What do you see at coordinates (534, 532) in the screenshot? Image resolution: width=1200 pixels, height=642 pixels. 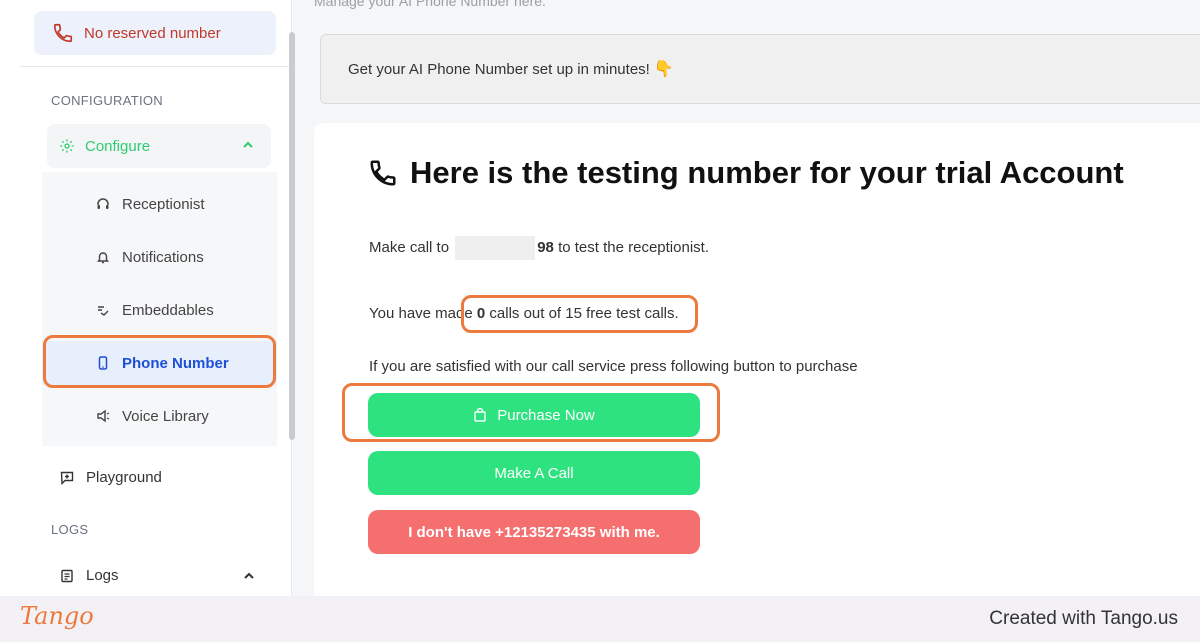 I see `no-number-button: I don't have +12135273435 with me.` at bounding box center [534, 532].